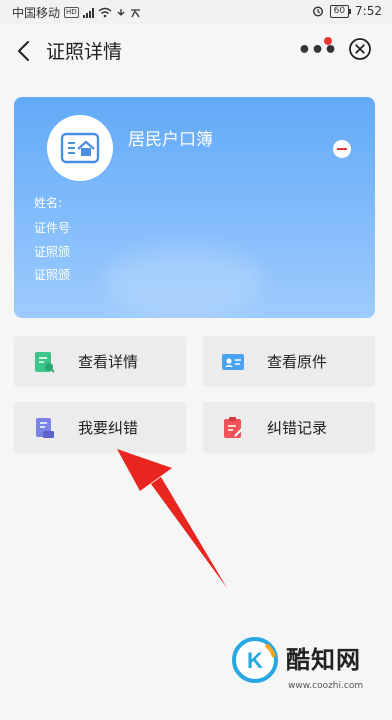 The width and height of the screenshot is (392, 720). Describe the element at coordinates (297, 428) in the screenshot. I see `correction-history-label: 纠错记录` at that location.